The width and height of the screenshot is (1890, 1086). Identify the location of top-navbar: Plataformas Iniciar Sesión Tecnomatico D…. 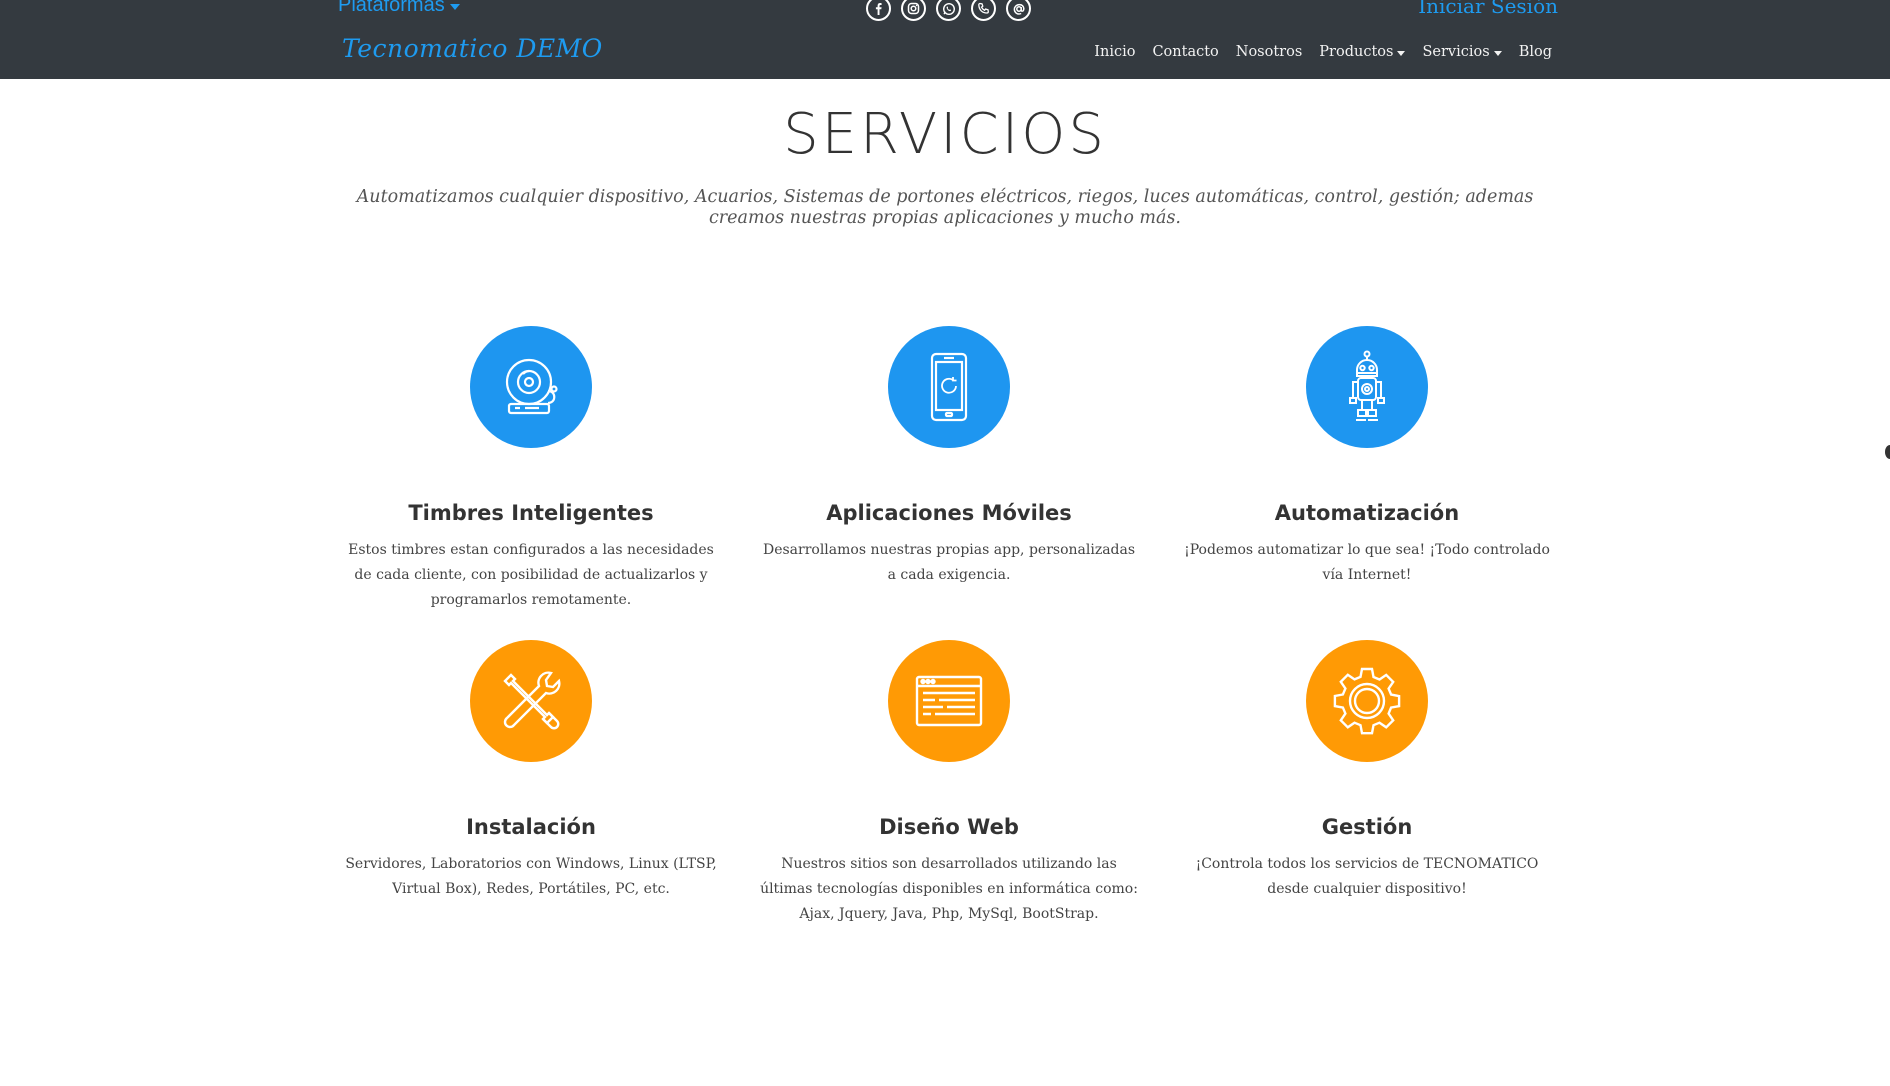
(945, 39).